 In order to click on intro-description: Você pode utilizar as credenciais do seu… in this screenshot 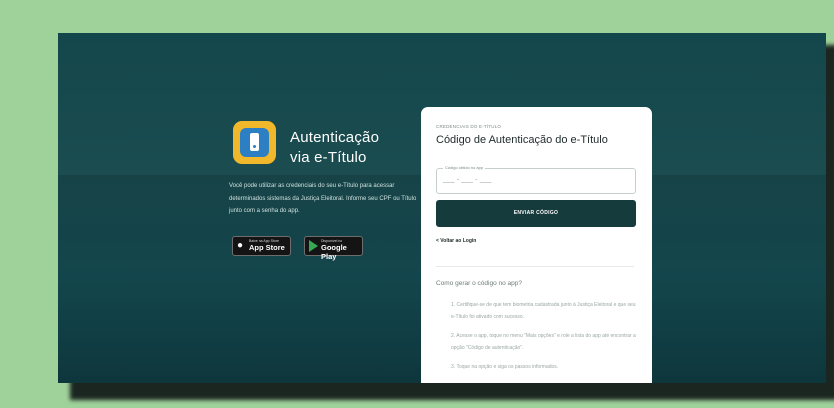, I will do `click(323, 198)`.